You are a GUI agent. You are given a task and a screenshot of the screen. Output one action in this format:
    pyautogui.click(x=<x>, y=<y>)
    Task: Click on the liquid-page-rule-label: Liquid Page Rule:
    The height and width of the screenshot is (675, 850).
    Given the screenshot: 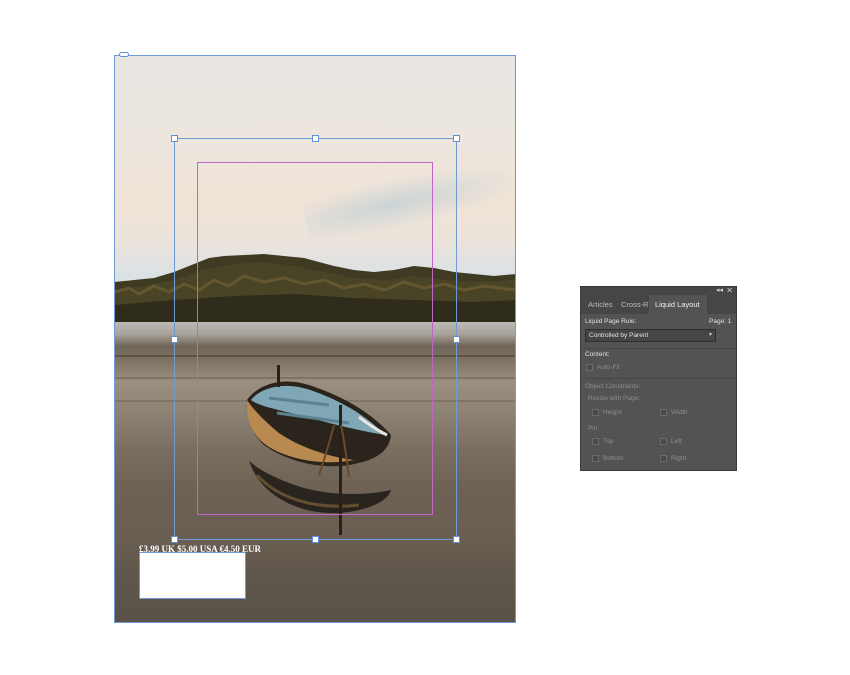 What is the action you would take?
    pyautogui.click(x=611, y=321)
    